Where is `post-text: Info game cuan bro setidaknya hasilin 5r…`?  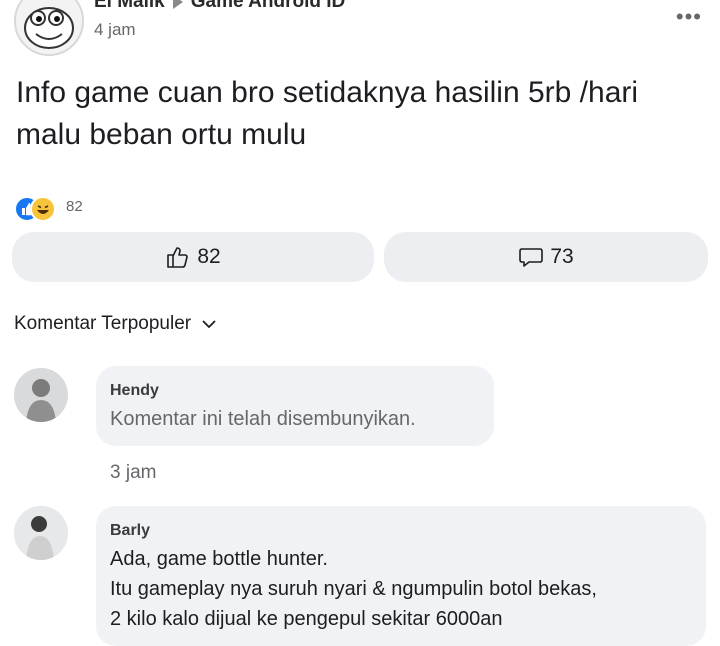
post-text: Info game cuan bro setidaknya hasilin 5r… is located at coordinates (327, 113).